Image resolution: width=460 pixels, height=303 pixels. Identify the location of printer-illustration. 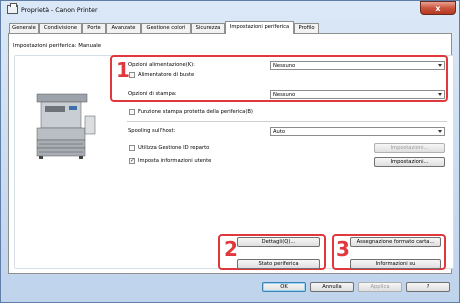
(66, 126).